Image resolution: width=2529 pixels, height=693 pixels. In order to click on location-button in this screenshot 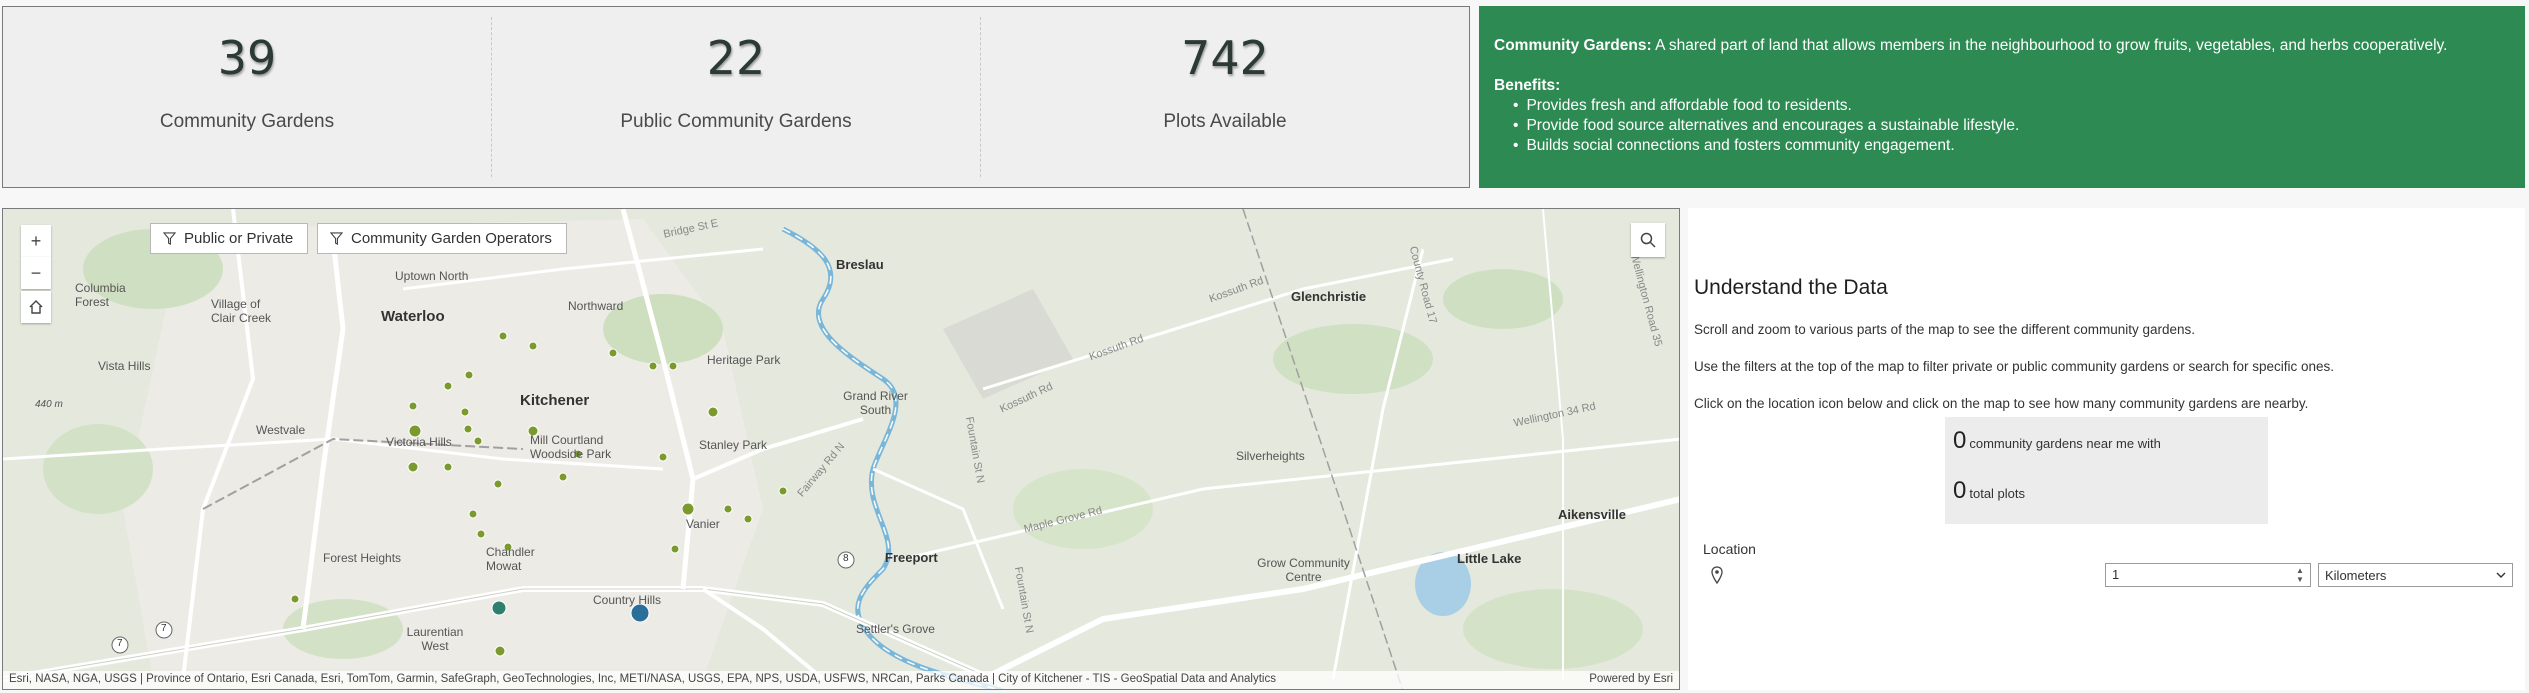, I will do `click(1717, 577)`.